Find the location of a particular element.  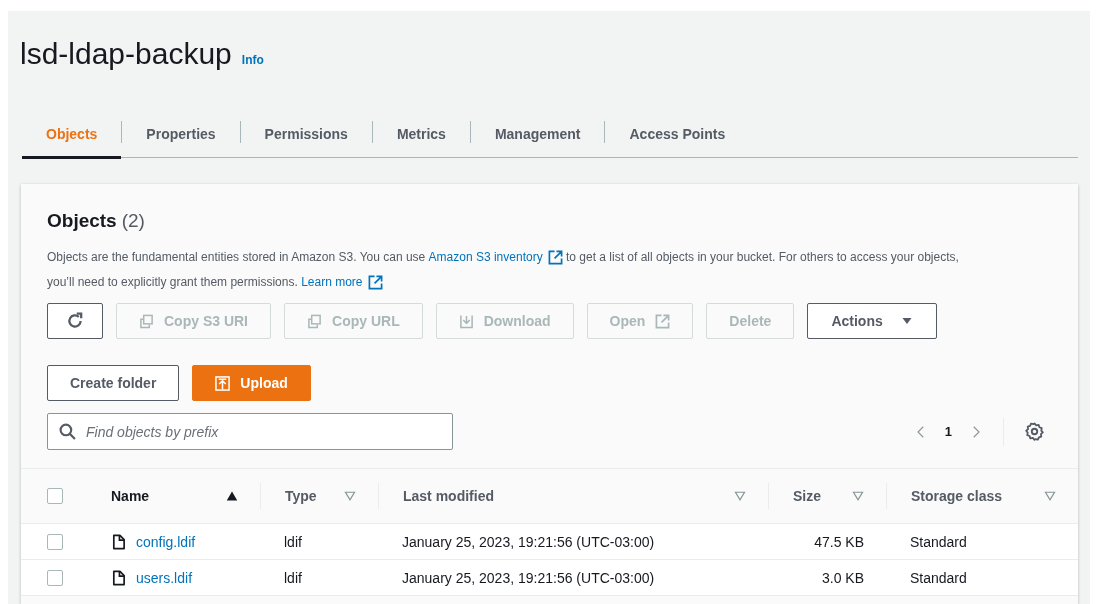

external-link: Learn more is located at coordinates (342, 282).